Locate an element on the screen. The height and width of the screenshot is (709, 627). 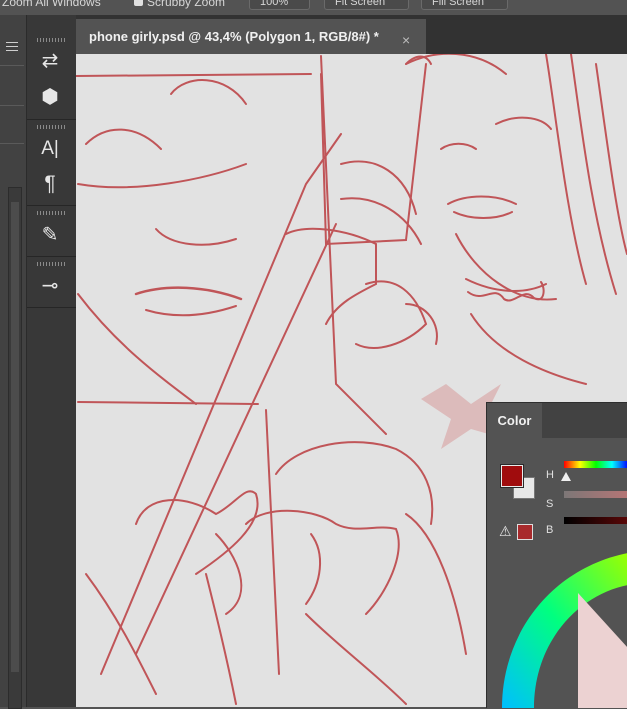
checkbox-icon is located at coordinates (138, 3).